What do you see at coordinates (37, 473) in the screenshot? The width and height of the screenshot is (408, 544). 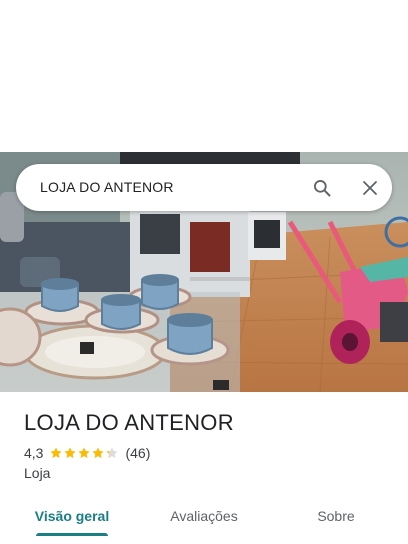 I see `place-category: Loja` at bounding box center [37, 473].